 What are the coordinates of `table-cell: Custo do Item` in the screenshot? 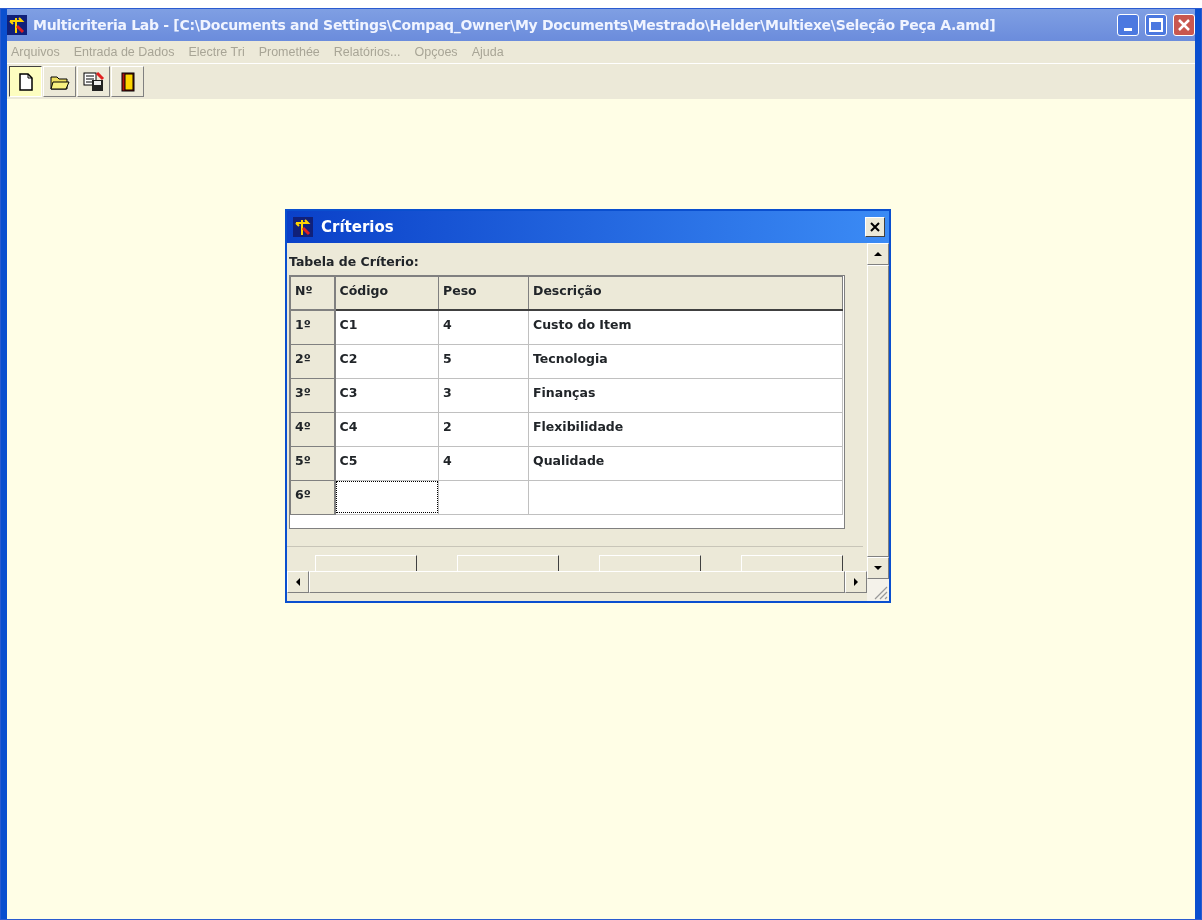 It's located at (685, 327).